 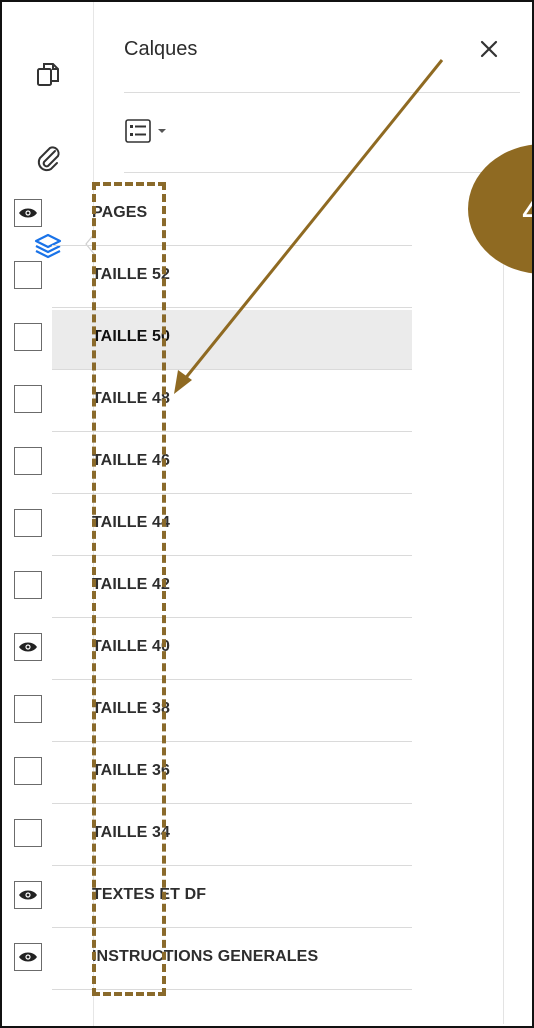 What do you see at coordinates (131, 460) in the screenshot?
I see `layer-name: TAILLE 46` at bounding box center [131, 460].